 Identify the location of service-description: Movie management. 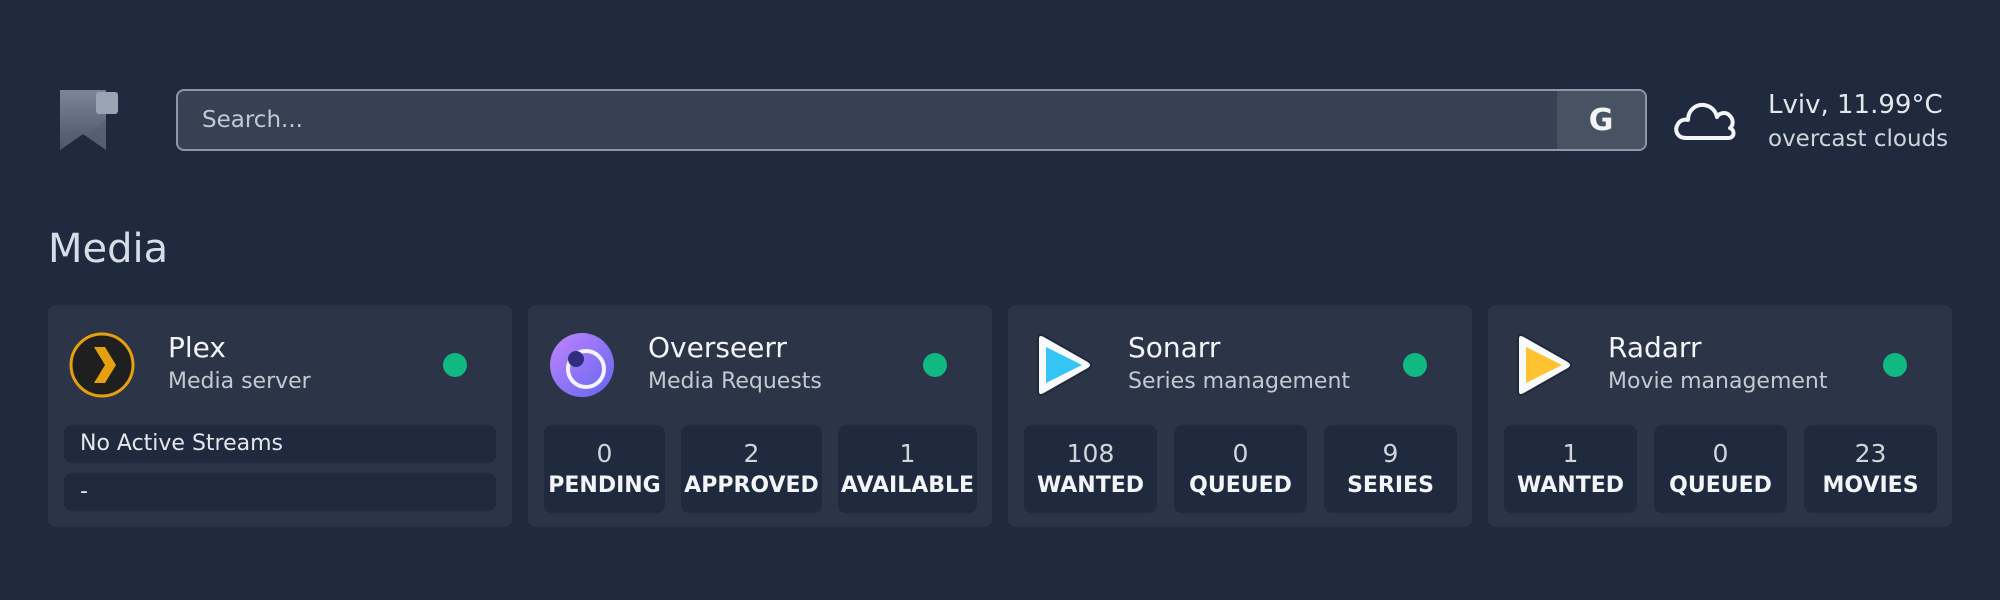
(1718, 381).